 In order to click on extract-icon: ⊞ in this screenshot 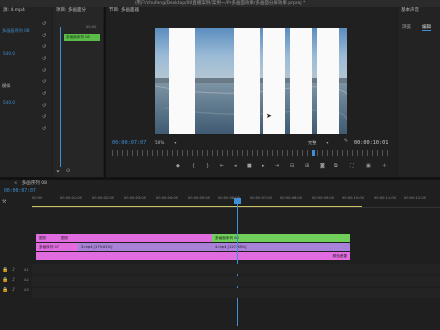, I will do `click(307, 166)`.